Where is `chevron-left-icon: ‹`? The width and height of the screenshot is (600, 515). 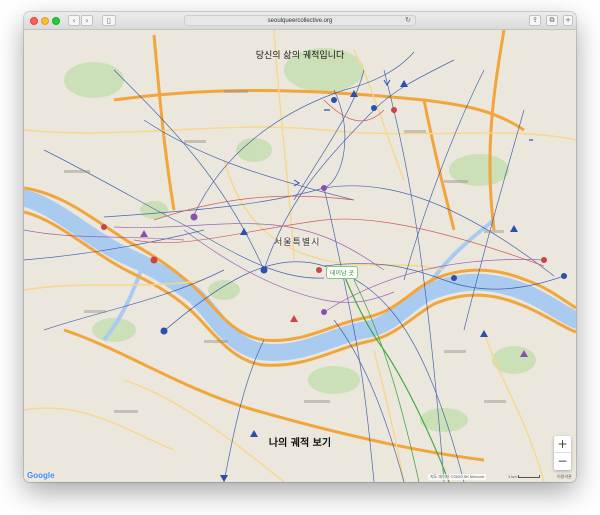
chevron-left-icon: ‹ is located at coordinates (74, 20).